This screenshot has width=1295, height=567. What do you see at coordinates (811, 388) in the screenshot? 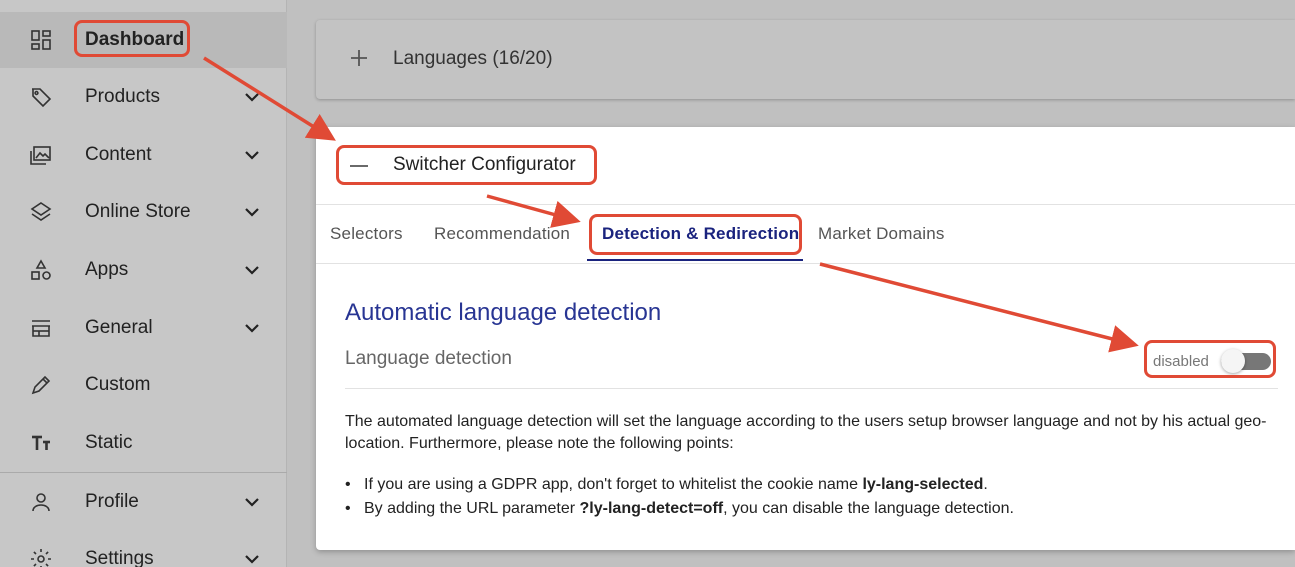
I see `detection-divider` at bounding box center [811, 388].